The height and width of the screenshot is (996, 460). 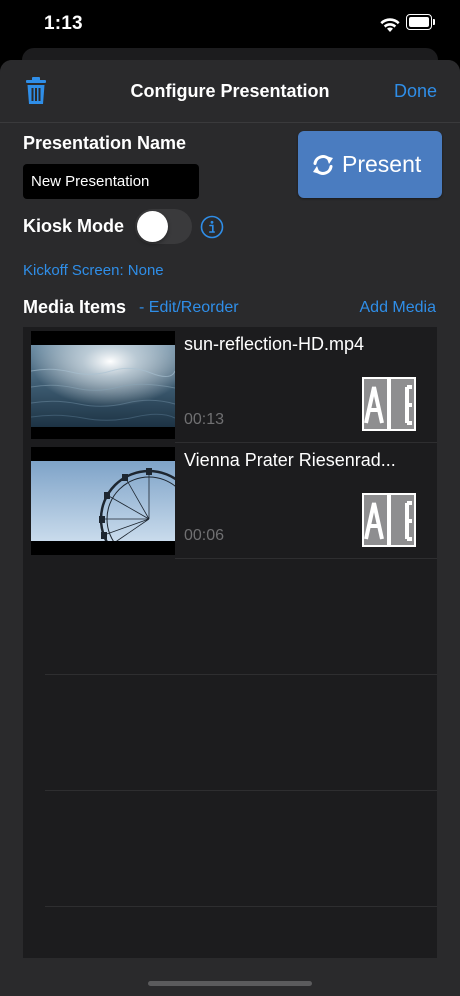 I want to click on media-title: sun-reflection-HD.mp4, so click(x=274, y=344).